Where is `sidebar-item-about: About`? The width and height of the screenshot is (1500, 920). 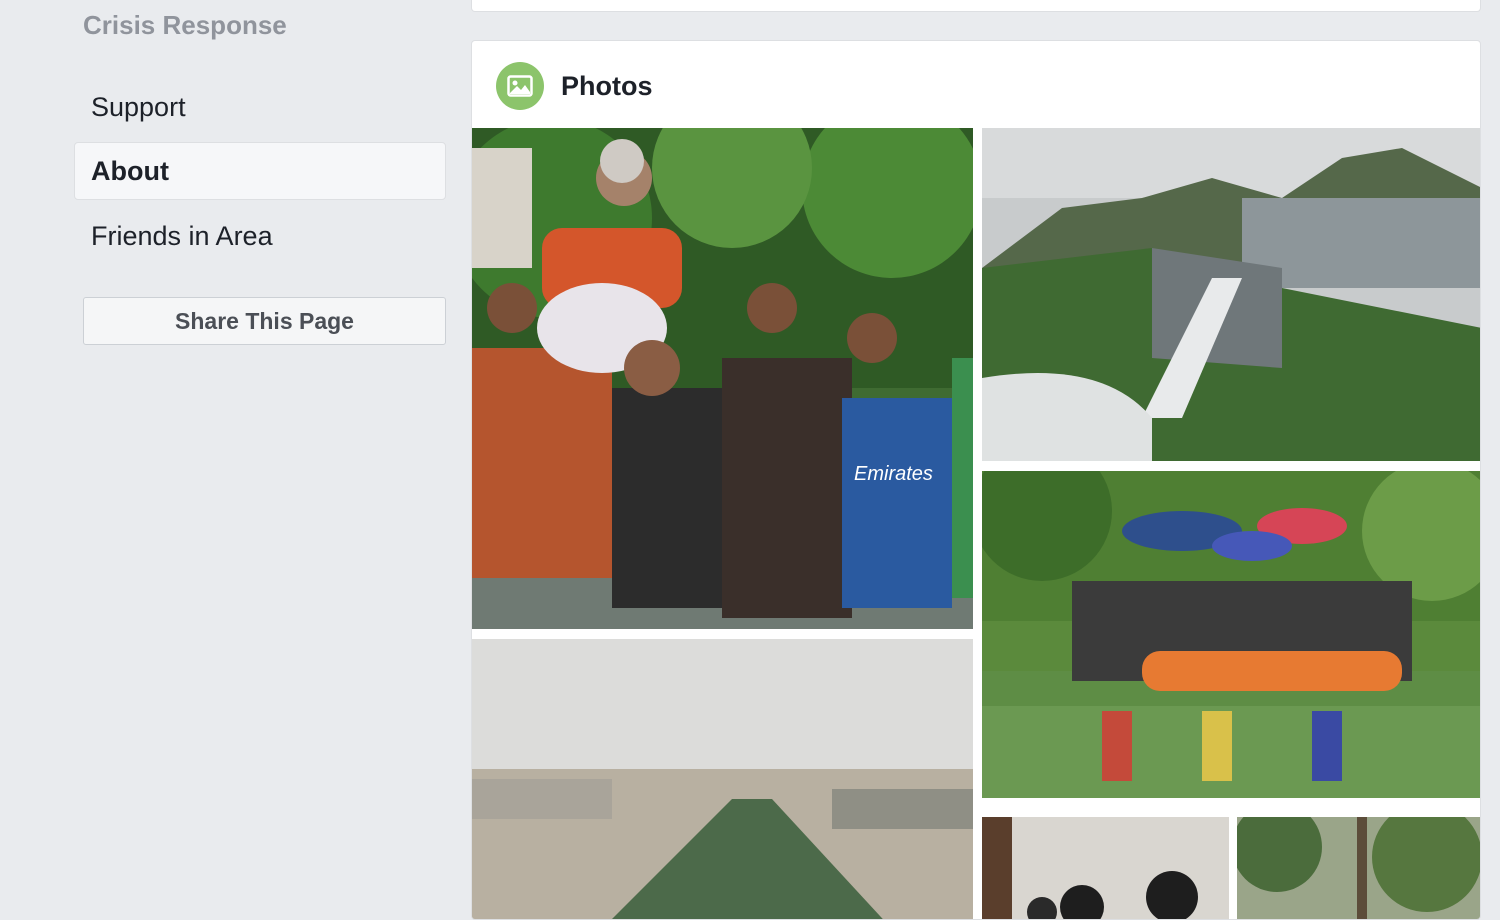 sidebar-item-about: About is located at coordinates (260, 171).